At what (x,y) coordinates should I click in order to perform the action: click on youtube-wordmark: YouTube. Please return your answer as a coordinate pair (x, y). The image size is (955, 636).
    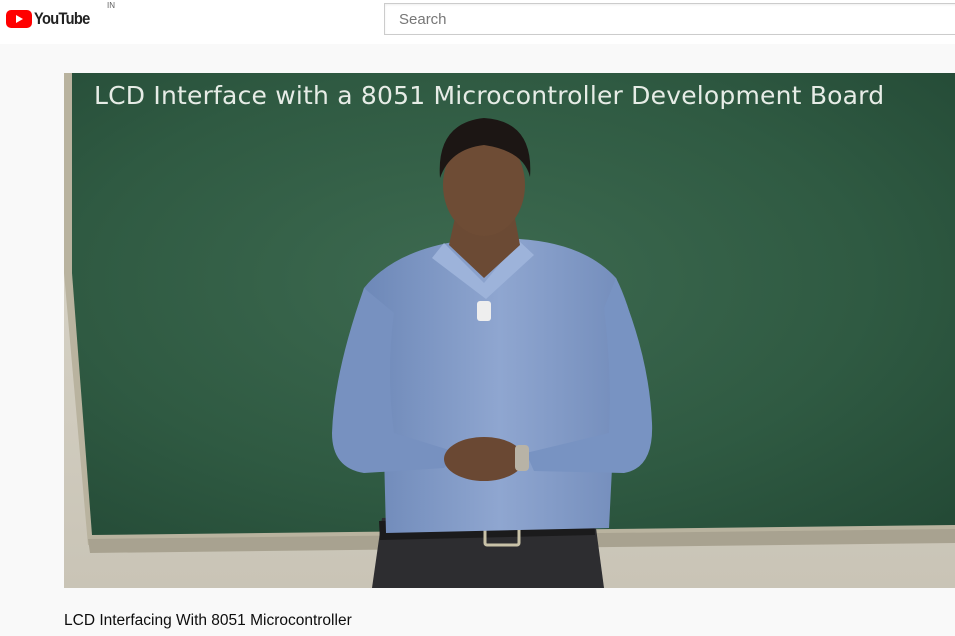
    Looking at the image, I should click on (62, 18).